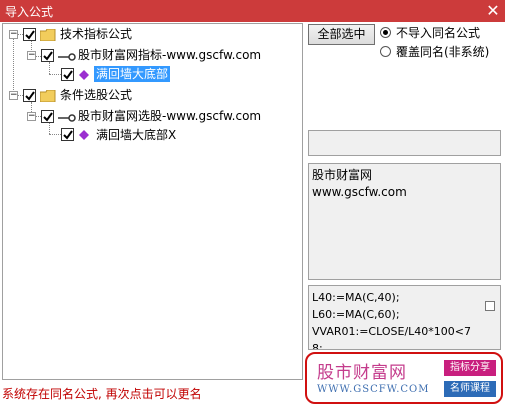  What do you see at coordinates (362, 373) in the screenshot?
I see `watermark-name: 股市财富网` at bounding box center [362, 373].